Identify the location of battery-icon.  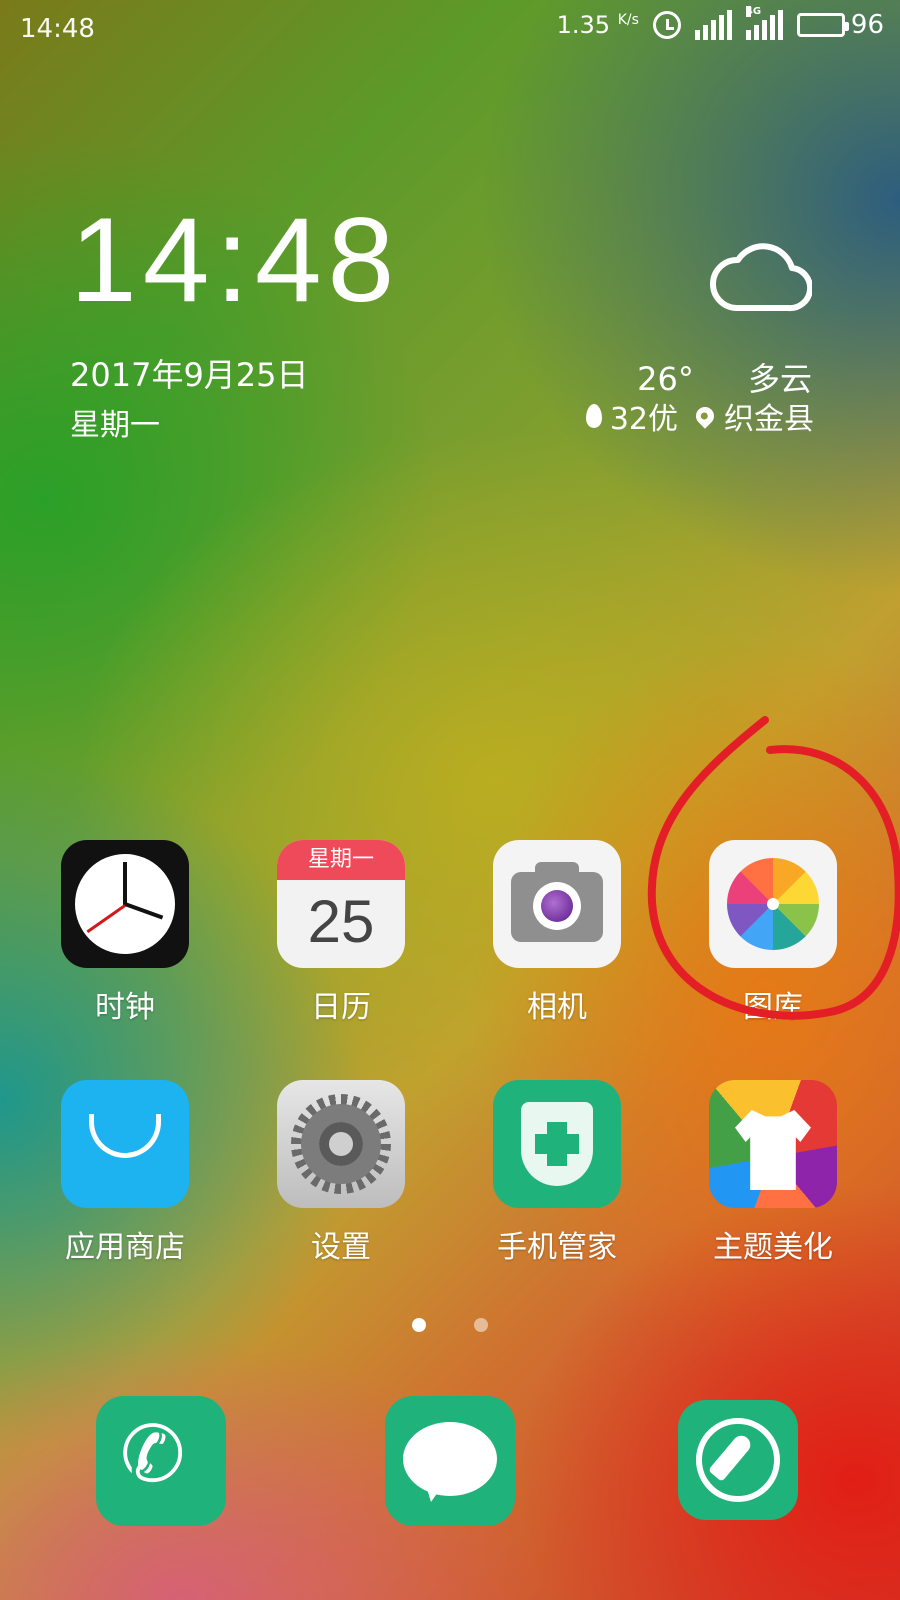
(822, 25).